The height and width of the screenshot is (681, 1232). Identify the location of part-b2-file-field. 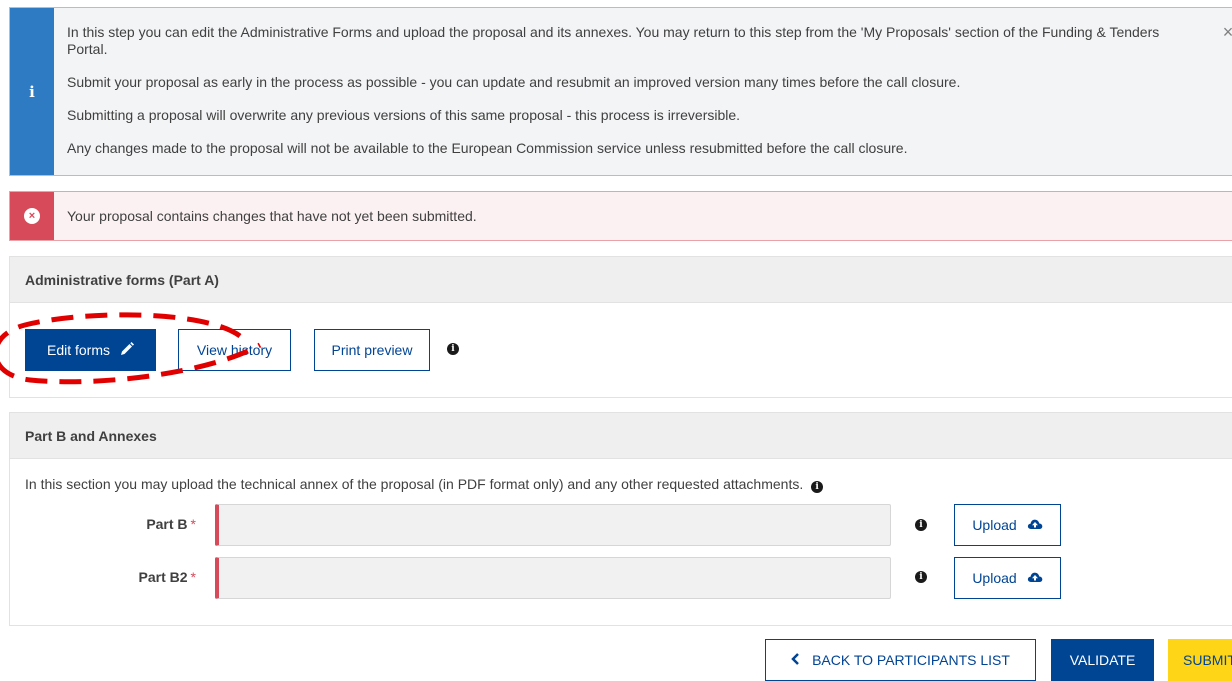
(553, 578).